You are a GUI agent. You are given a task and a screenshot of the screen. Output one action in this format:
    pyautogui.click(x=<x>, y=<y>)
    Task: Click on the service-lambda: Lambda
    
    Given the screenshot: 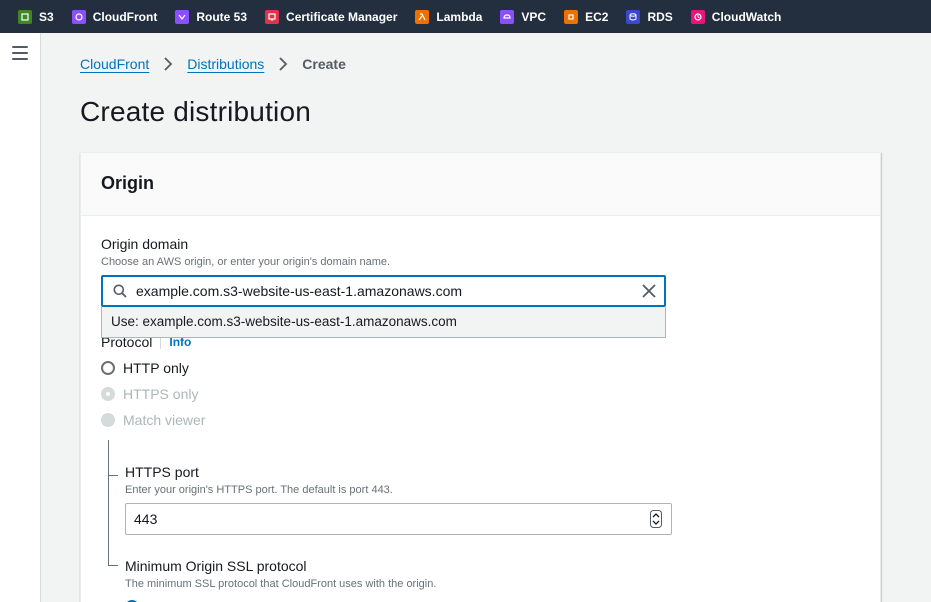 What is the action you would take?
    pyautogui.click(x=449, y=16)
    